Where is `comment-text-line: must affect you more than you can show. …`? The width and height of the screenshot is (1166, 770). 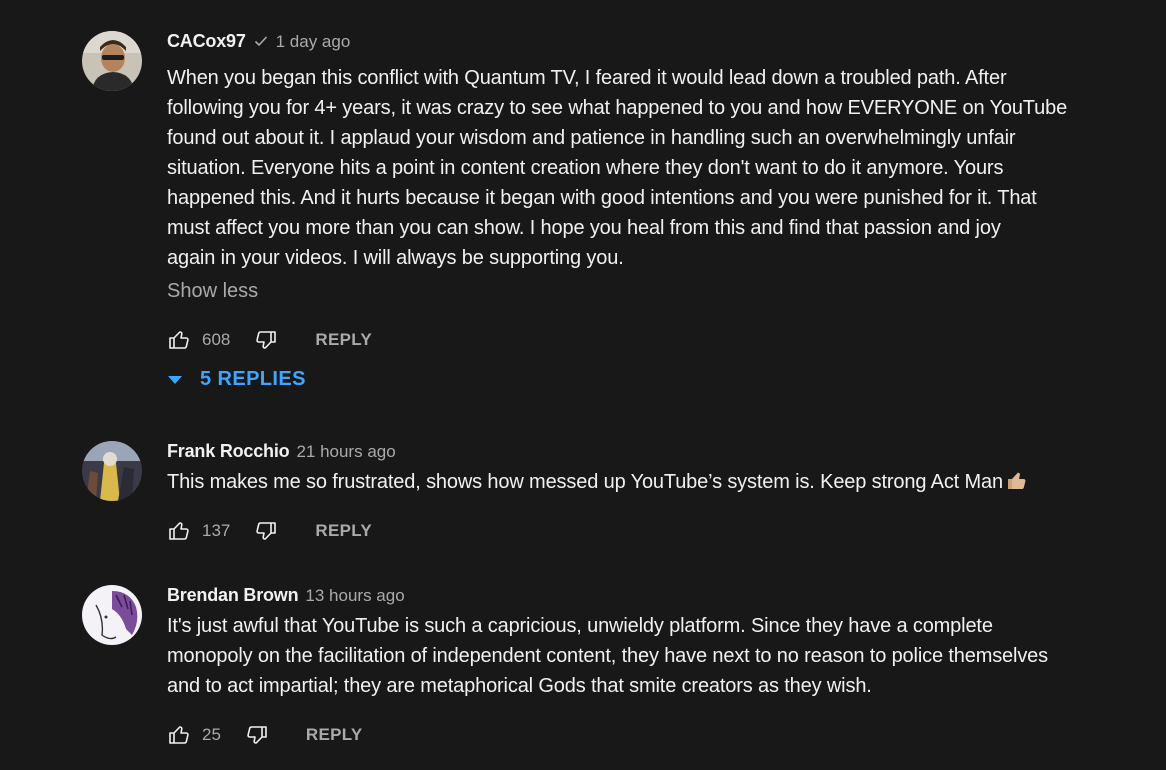
comment-text-line: must affect you more than you can show. … is located at coordinates (584, 228).